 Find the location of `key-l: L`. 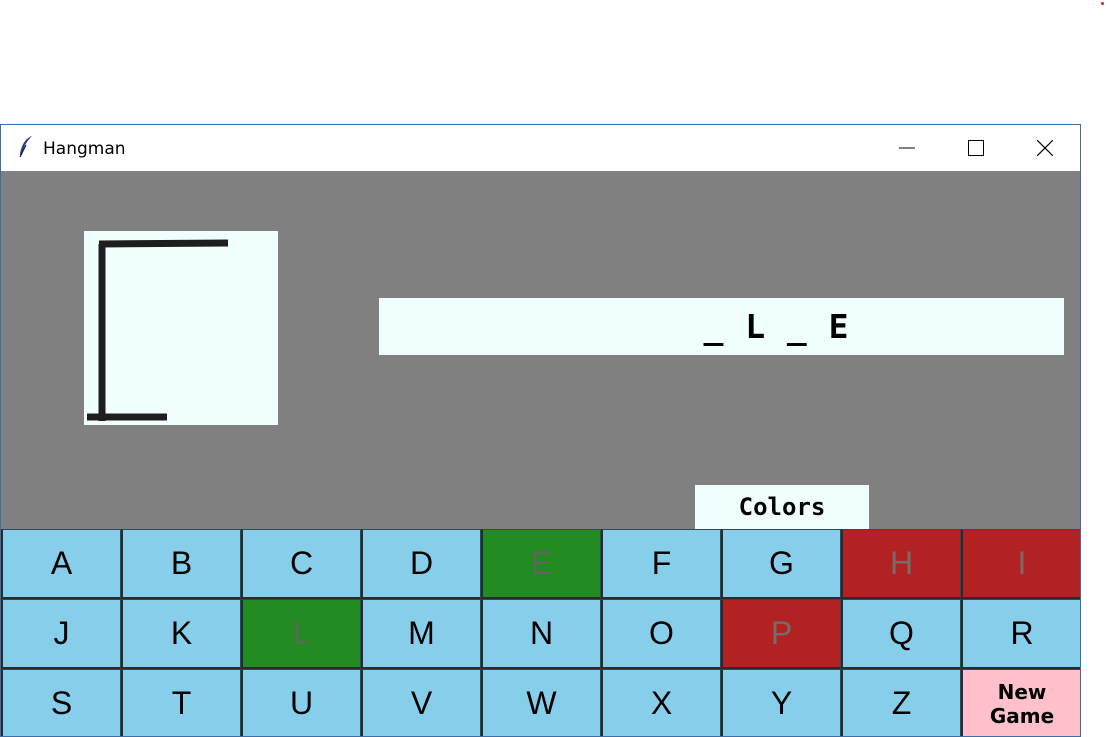

key-l: L is located at coordinates (301, 634).